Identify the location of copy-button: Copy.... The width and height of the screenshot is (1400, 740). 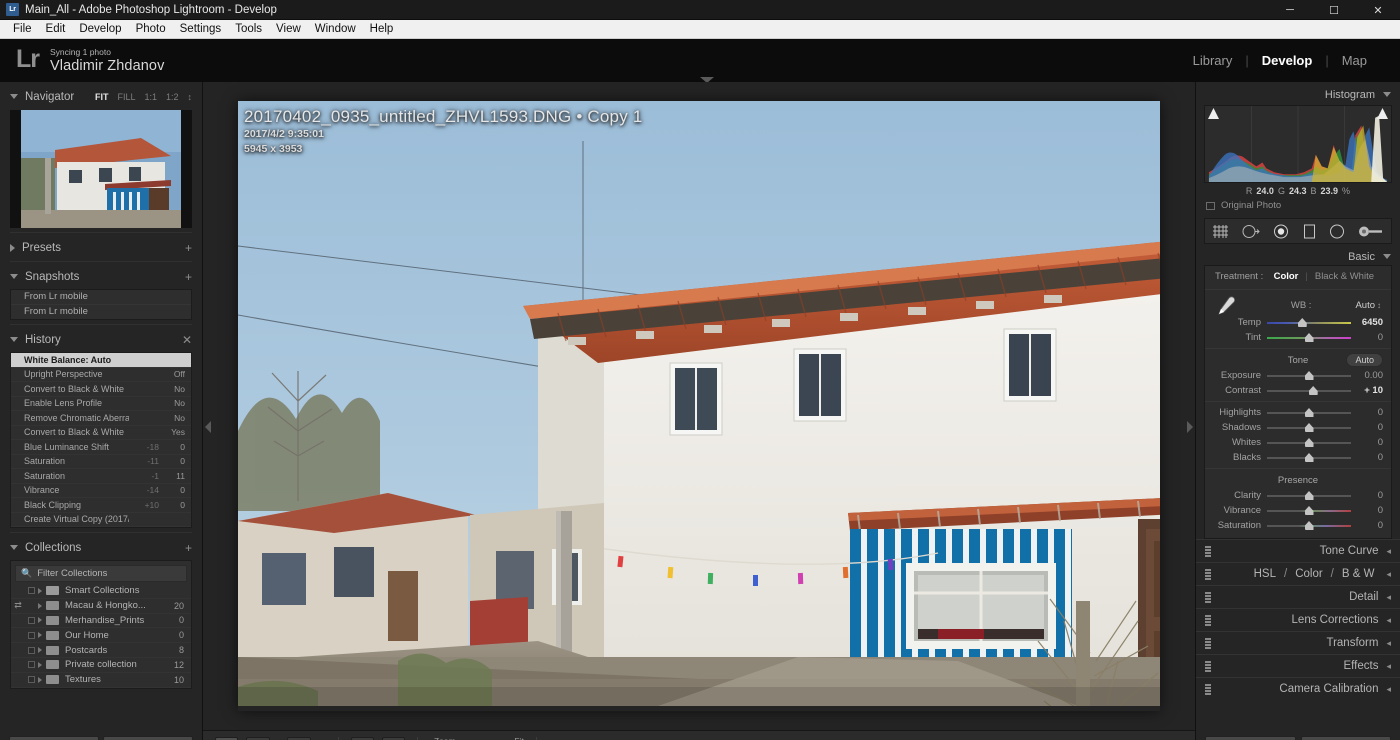
(54, 738).